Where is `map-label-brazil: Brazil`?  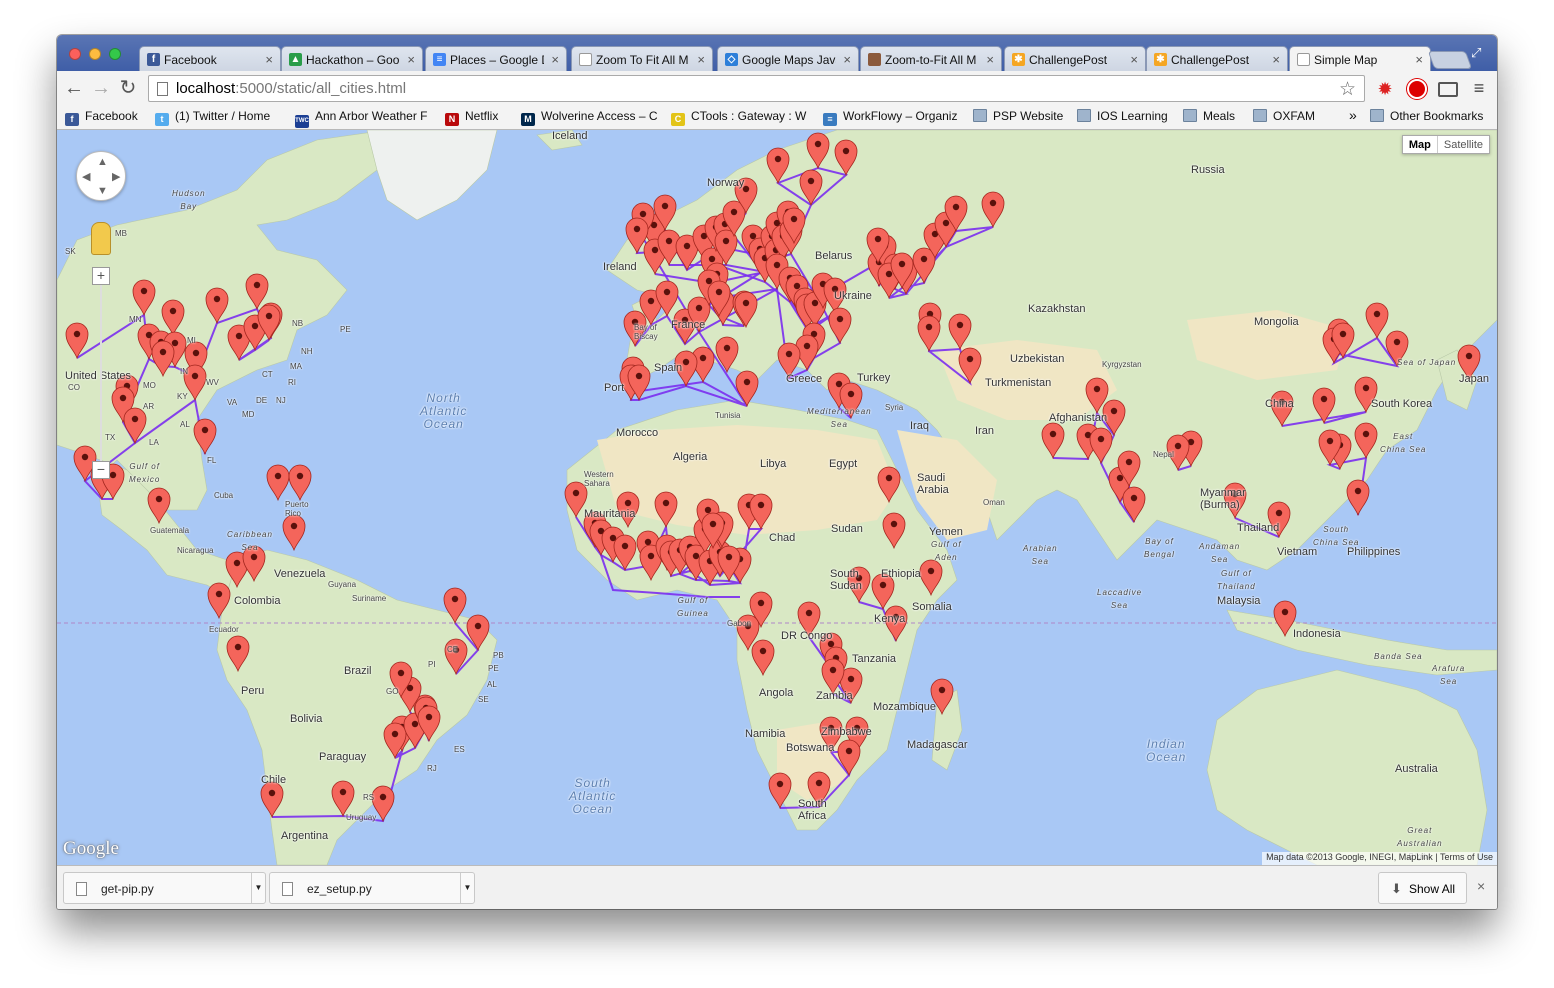 map-label-brazil: Brazil is located at coordinates (358, 671).